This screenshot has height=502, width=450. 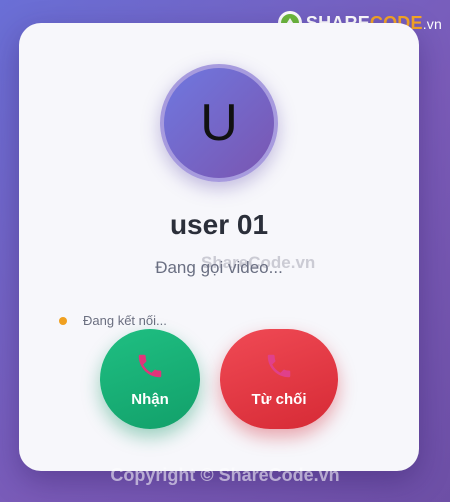 What do you see at coordinates (150, 399) in the screenshot?
I see `accept-label: Nhận` at bounding box center [150, 399].